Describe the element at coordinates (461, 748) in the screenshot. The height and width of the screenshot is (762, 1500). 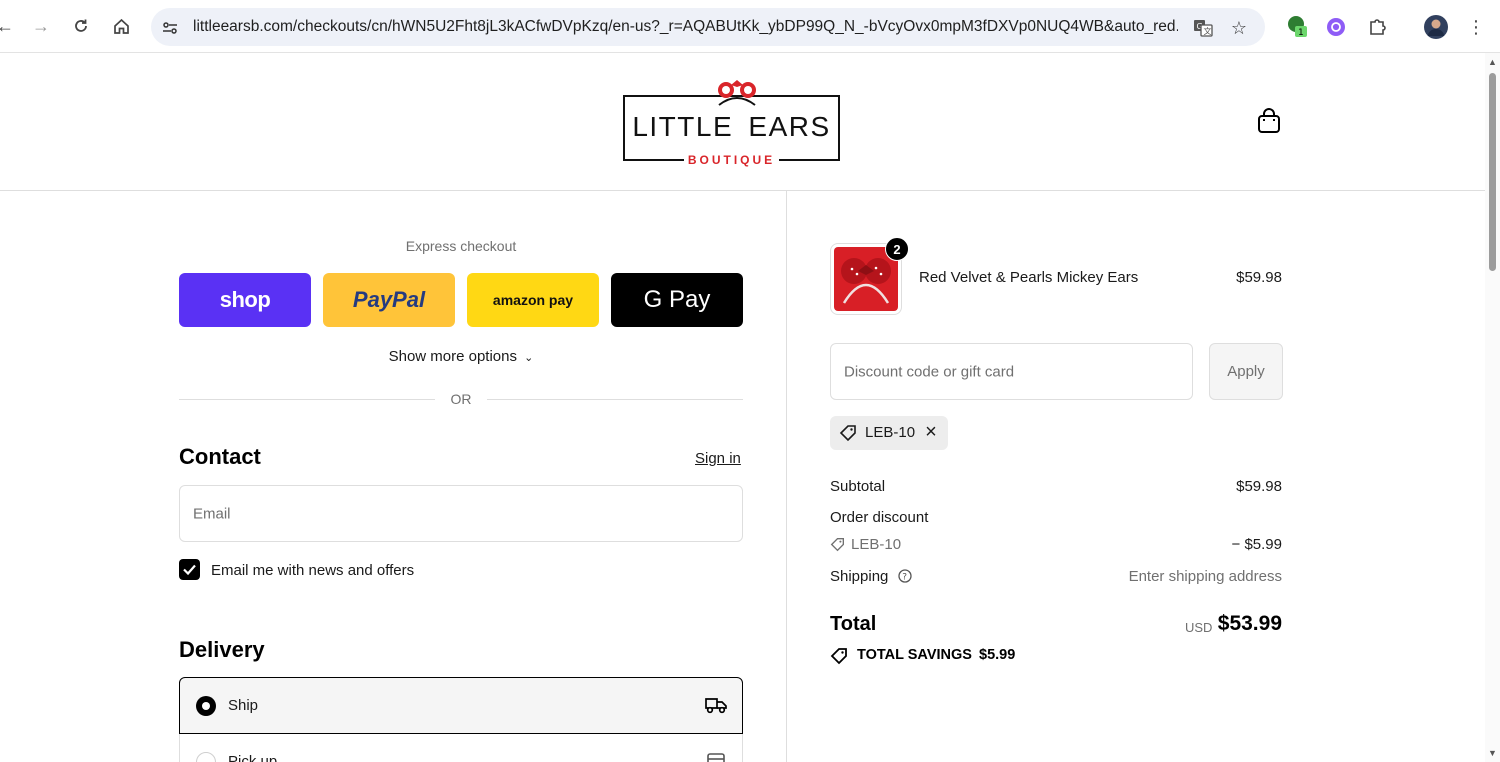
I see `delivery-option-pickup: Pick up` at that location.